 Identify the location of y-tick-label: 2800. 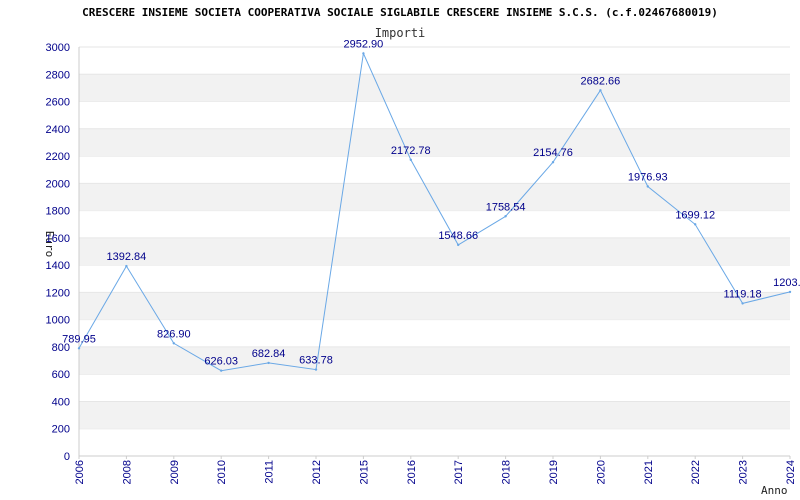
(58, 75).